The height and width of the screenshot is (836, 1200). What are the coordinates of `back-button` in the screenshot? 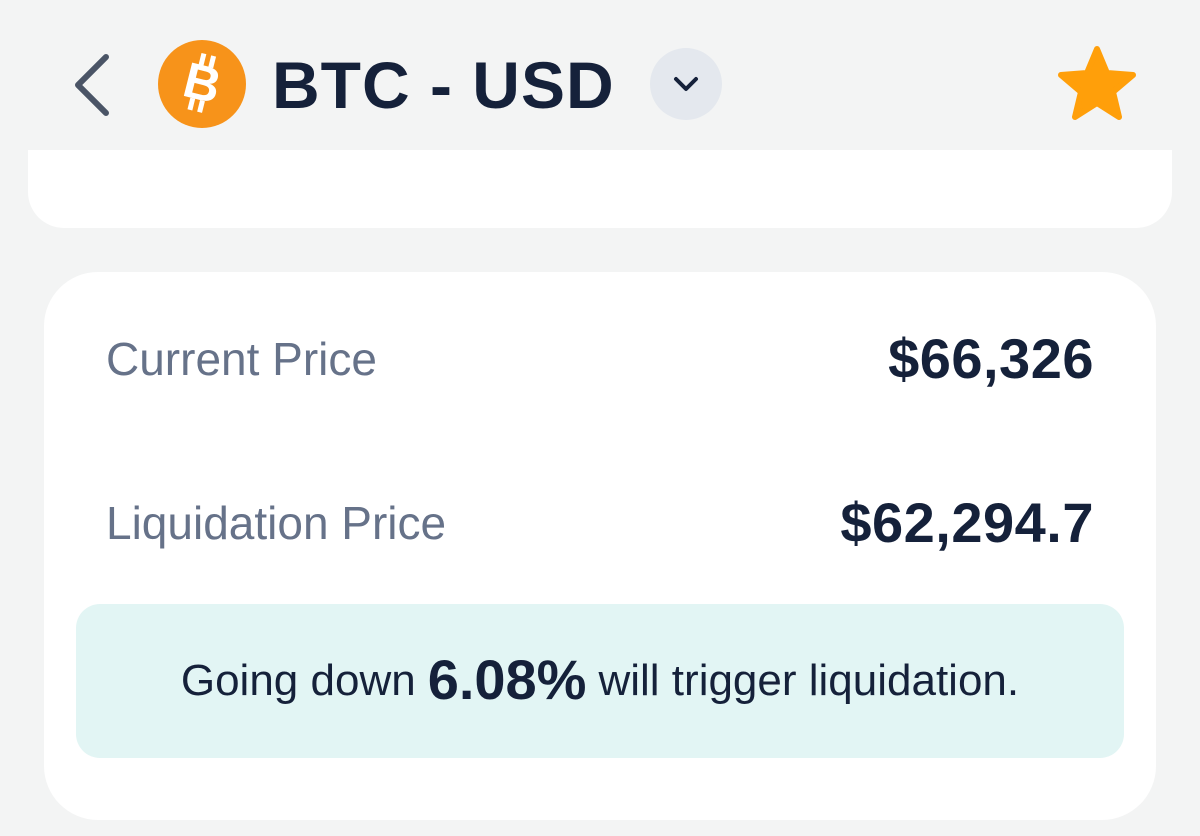 It's located at (92, 85).